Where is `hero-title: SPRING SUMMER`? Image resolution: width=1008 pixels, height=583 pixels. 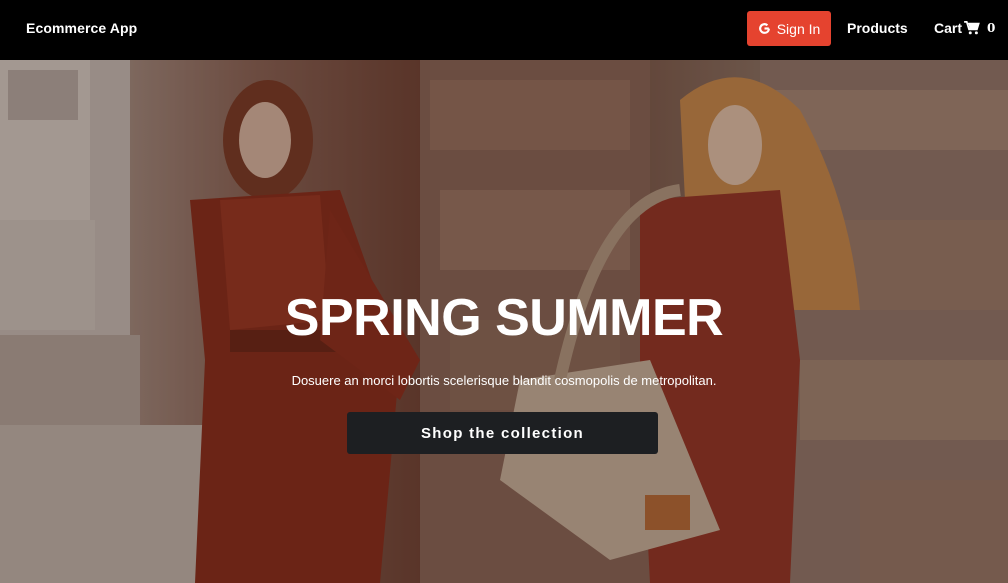
hero-title: SPRING SUMMER is located at coordinates (504, 318).